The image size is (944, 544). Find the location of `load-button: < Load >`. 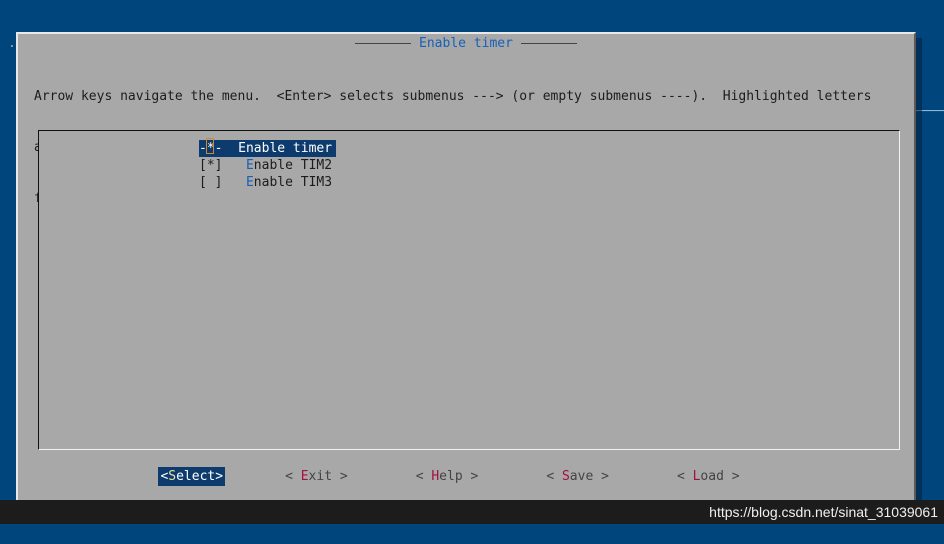

load-button: < Load > is located at coordinates (708, 476).